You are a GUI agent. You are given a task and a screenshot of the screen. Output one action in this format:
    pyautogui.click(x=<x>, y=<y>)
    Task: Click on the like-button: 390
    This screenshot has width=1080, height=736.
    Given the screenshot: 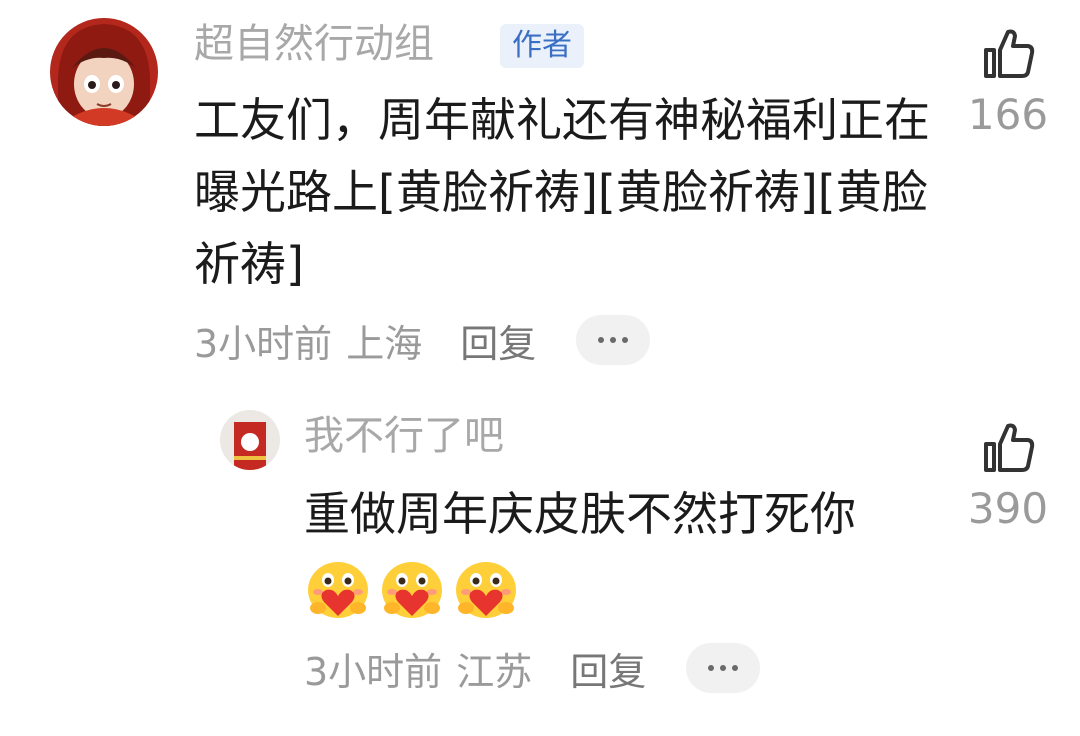 What is the action you would take?
    pyautogui.click(x=1008, y=474)
    